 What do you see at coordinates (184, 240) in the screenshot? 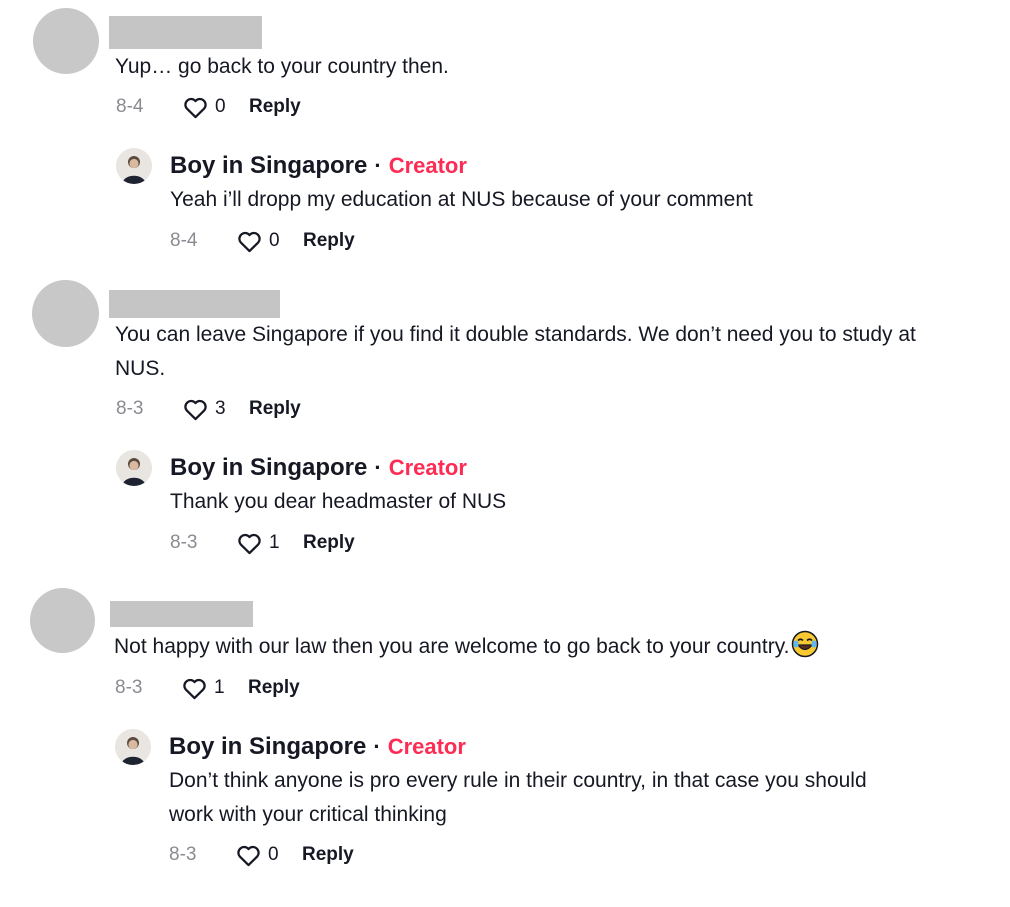
I see `reply-date: 8-4` at bounding box center [184, 240].